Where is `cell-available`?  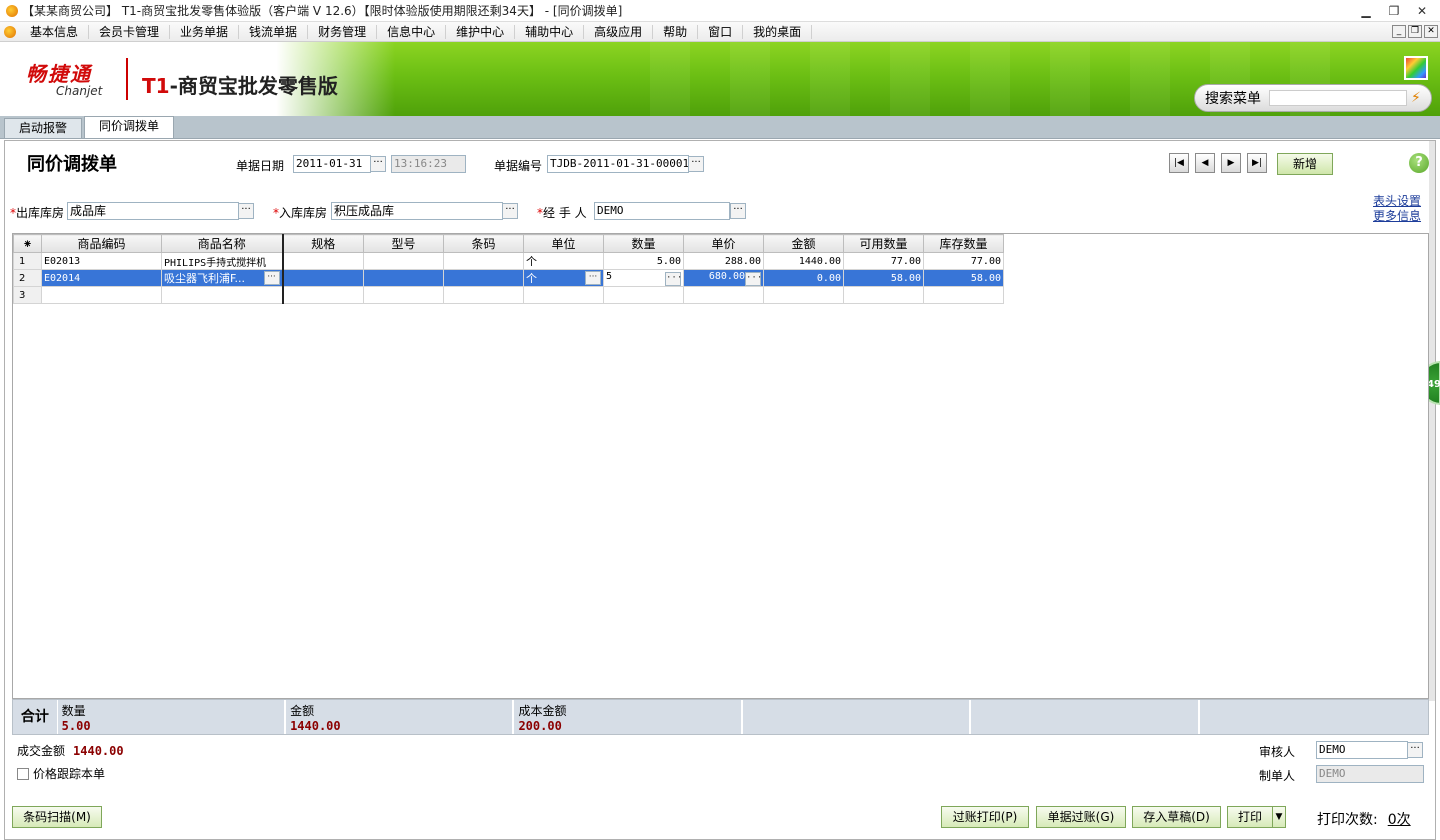
cell-available is located at coordinates (883, 295).